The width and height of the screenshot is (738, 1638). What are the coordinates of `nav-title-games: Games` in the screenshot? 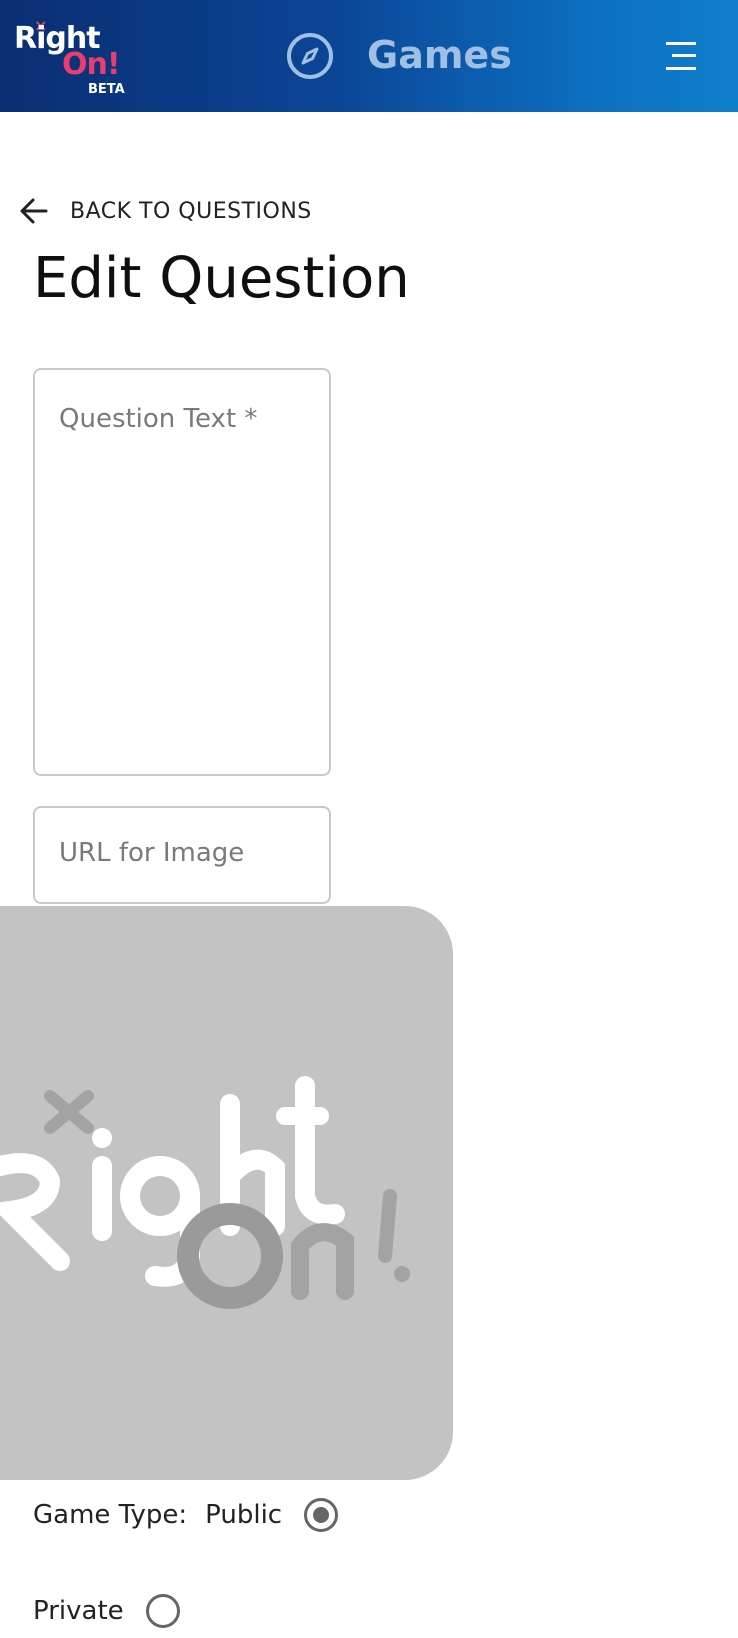 It's located at (439, 55).